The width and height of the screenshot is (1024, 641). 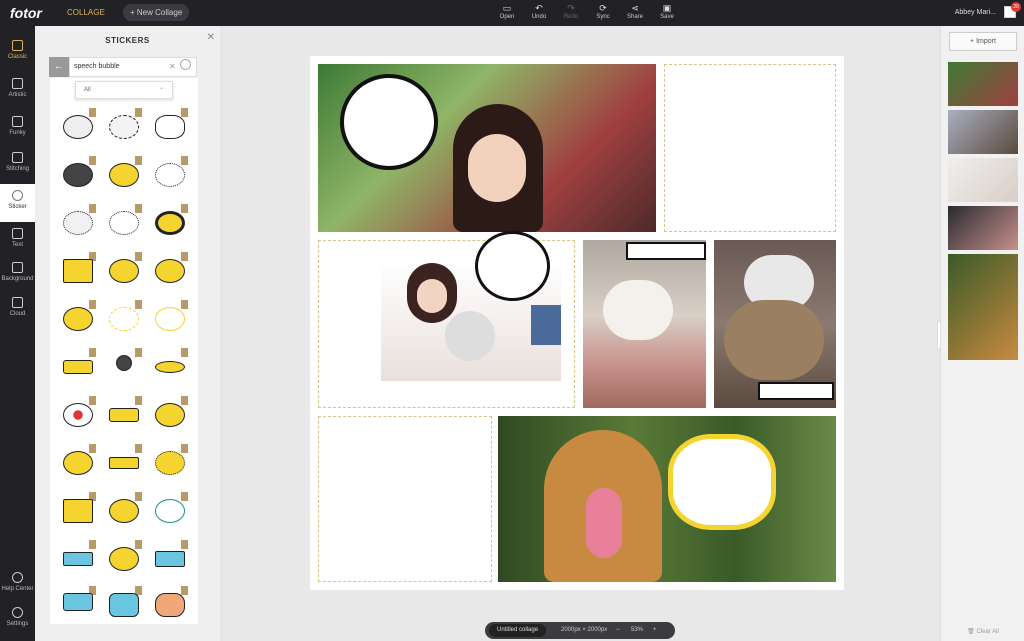 What do you see at coordinates (17, 95) in the screenshot?
I see `nav-artistic-label: Artistic` at bounding box center [17, 95].